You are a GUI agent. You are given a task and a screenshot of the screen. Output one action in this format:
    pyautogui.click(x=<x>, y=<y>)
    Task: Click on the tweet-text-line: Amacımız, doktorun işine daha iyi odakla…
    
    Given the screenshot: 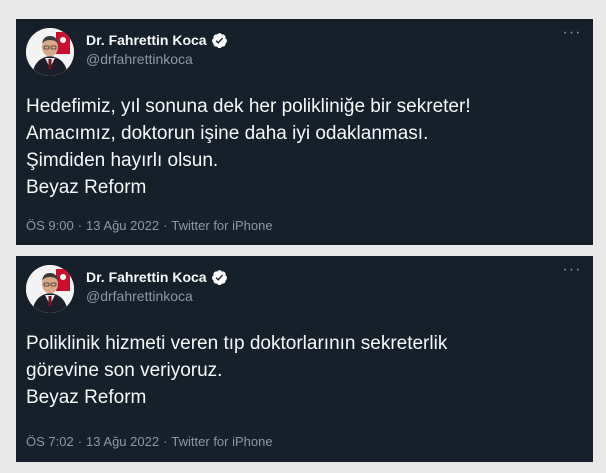 What is the action you would take?
    pyautogui.click(x=227, y=133)
    